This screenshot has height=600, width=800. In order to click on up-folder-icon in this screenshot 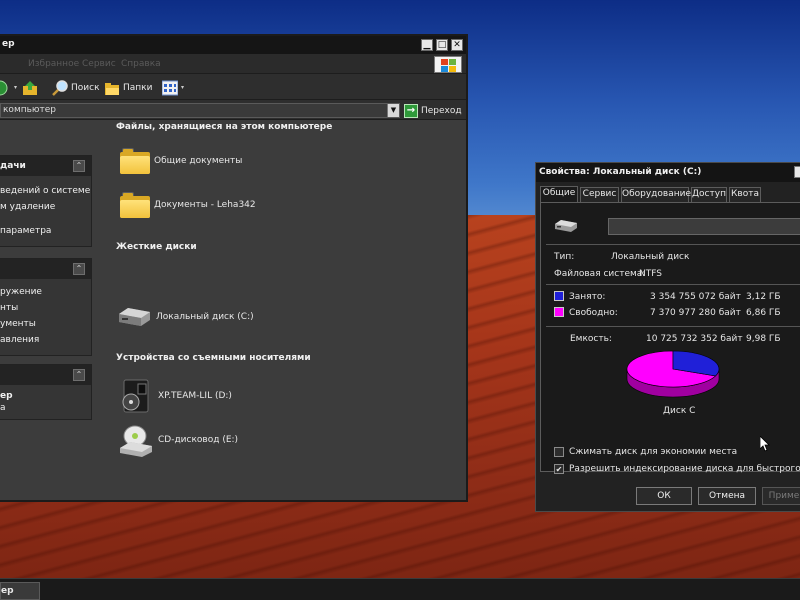, I will do `click(30, 88)`.